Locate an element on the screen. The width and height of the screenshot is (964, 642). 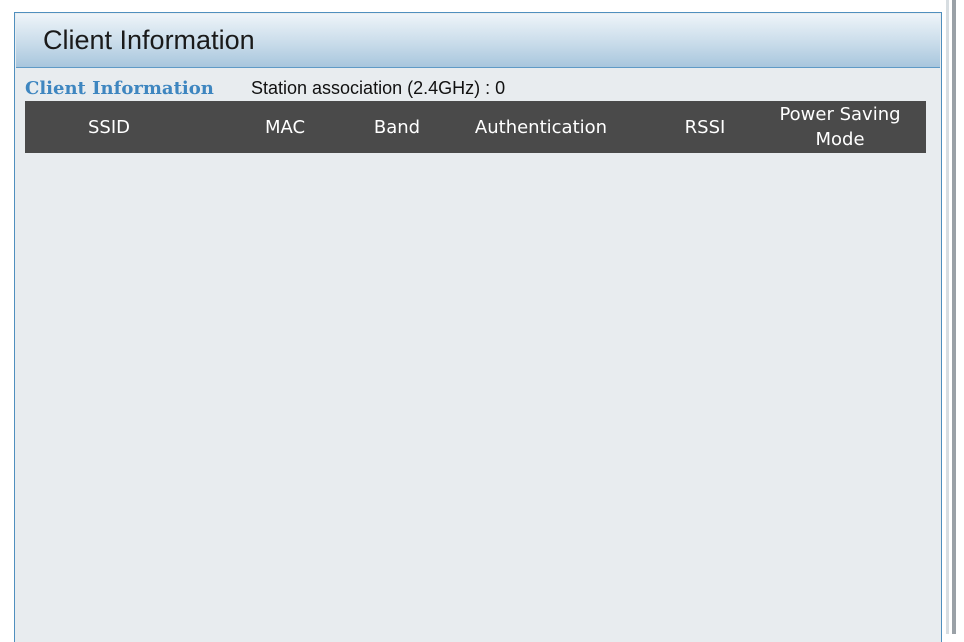
right-rail-highlight is located at coordinates (947, 317).